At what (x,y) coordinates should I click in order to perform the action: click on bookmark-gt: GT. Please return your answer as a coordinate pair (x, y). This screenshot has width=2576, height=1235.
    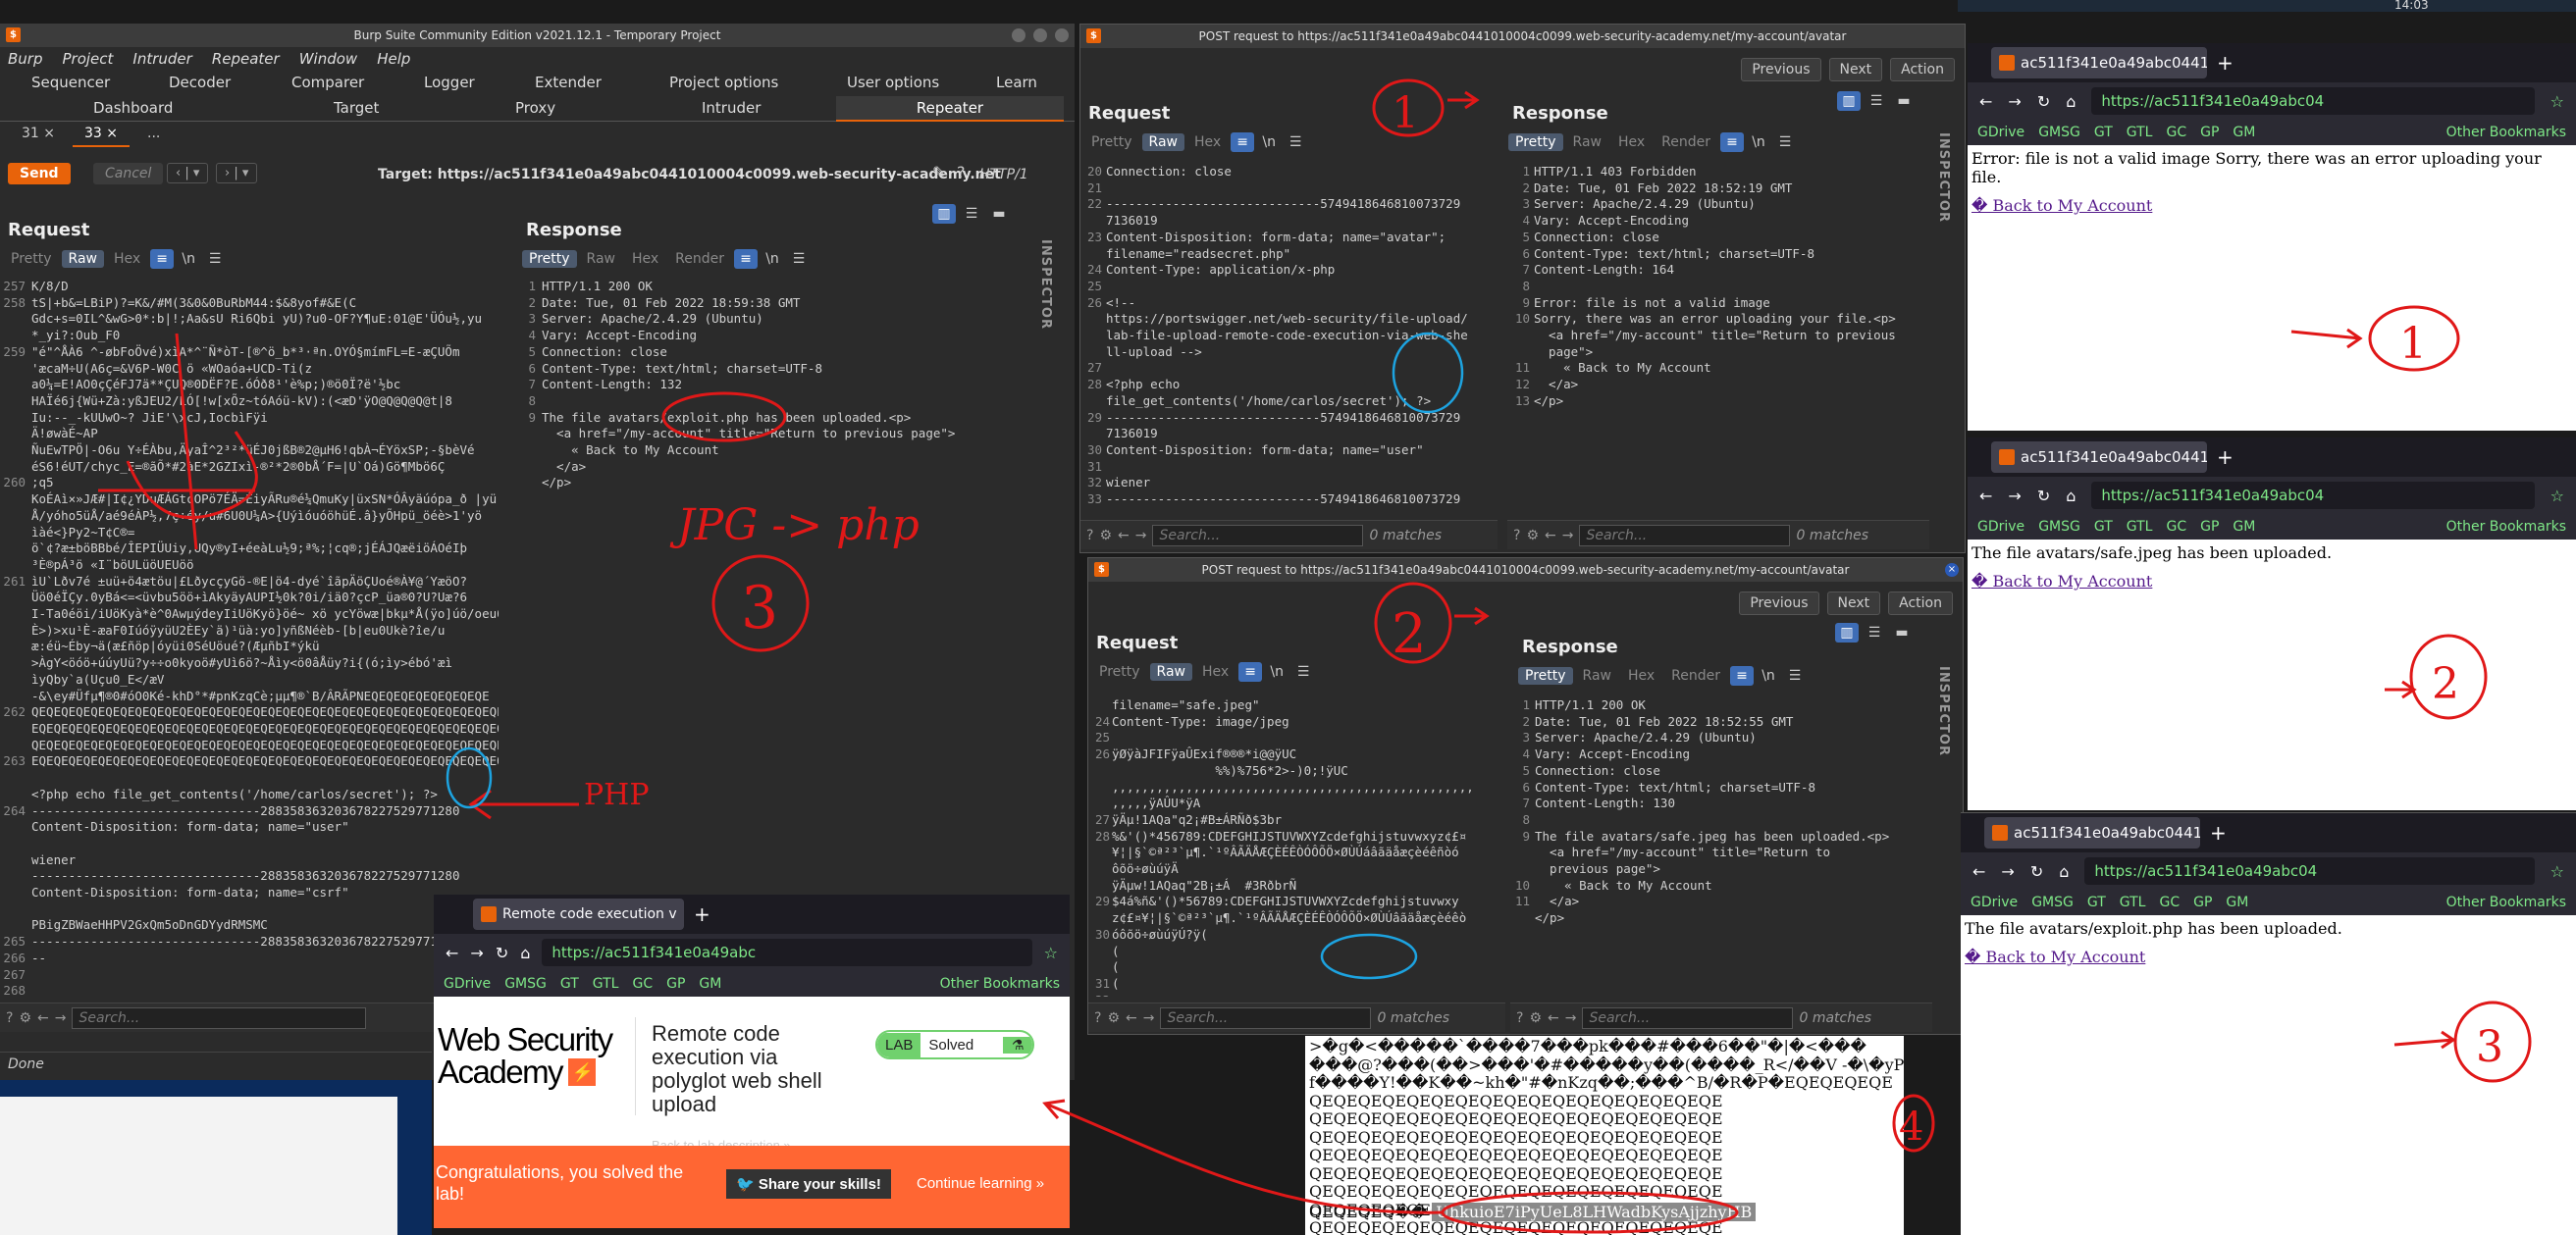
    Looking at the image, I should click on (2103, 527).